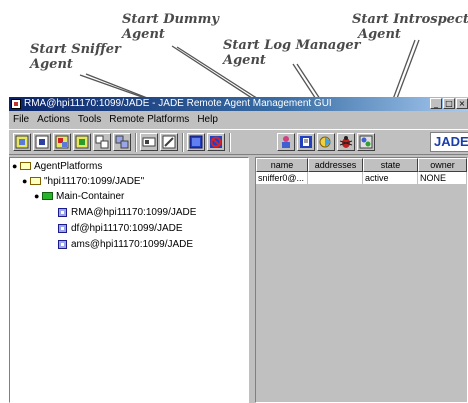  I want to click on toolbar: JADE, so click(238, 142).